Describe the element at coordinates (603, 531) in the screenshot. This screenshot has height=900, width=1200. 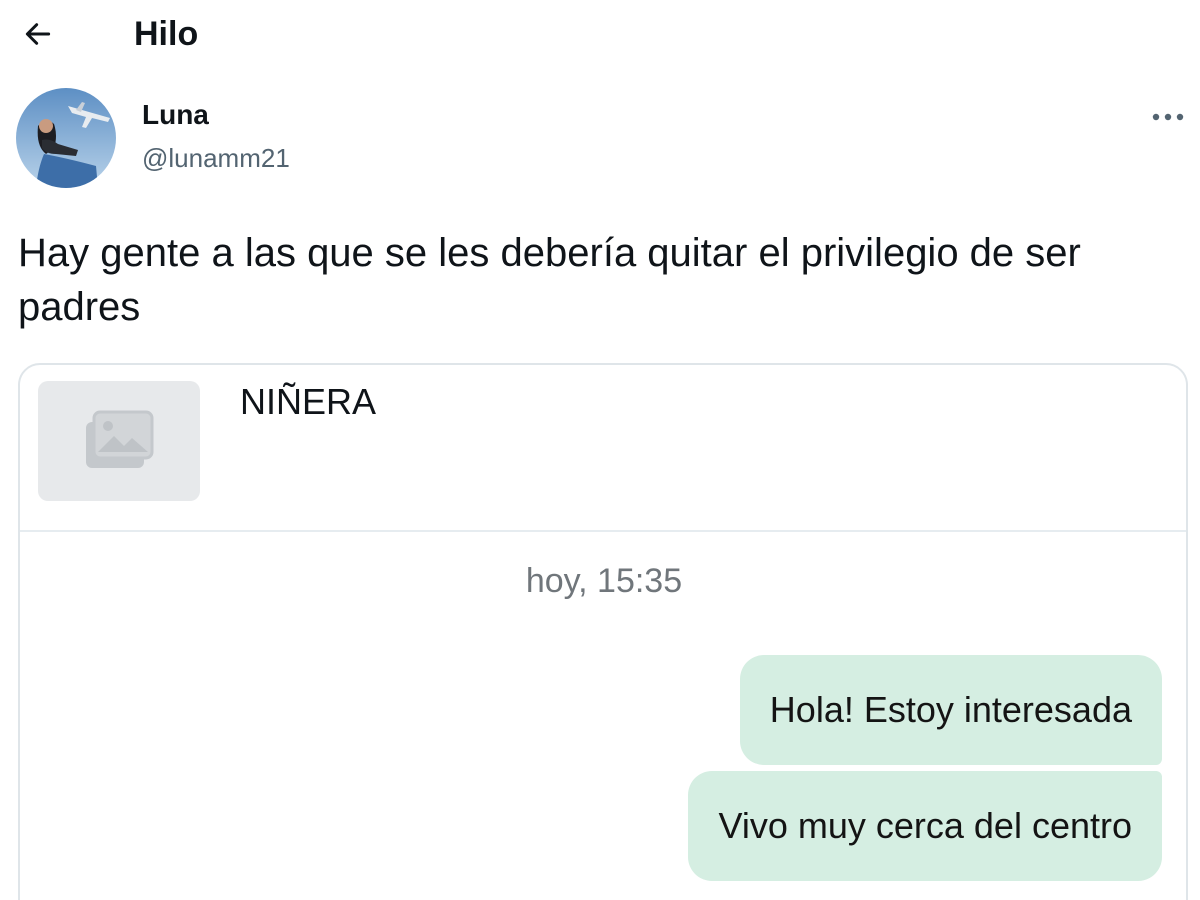
I see `card-divider` at that location.